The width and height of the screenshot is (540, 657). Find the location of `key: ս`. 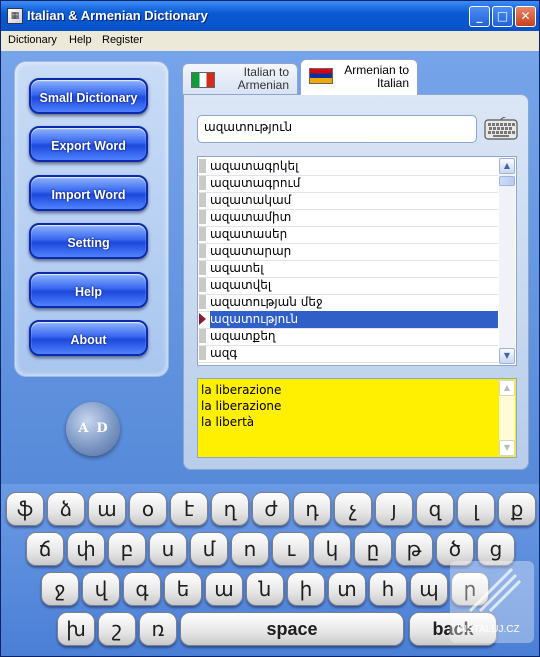

key: ս is located at coordinates (168, 549).